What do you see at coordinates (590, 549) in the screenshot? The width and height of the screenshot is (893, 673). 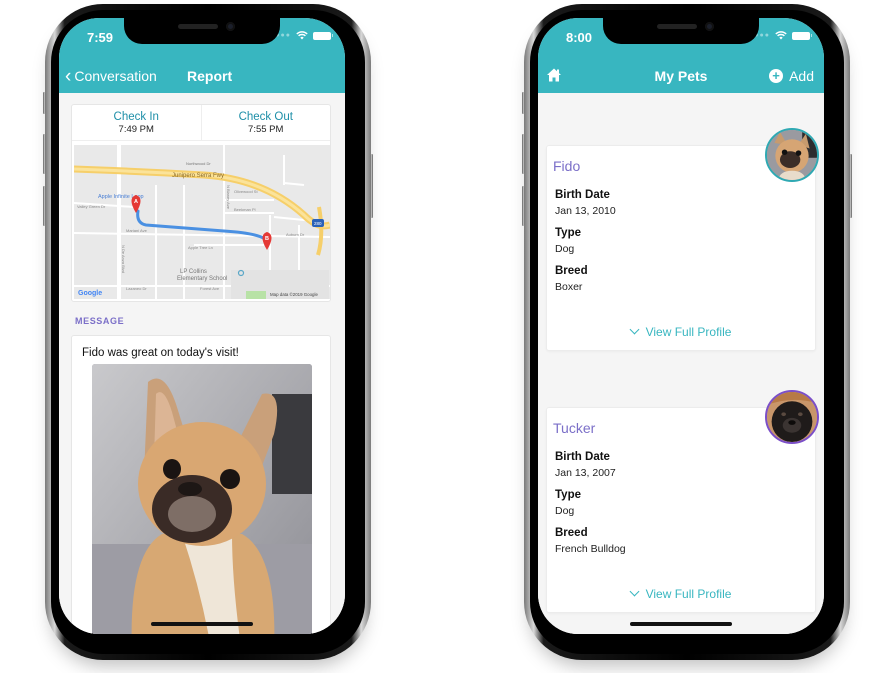 I see `field-value: French Bulldog` at bounding box center [590, 549].